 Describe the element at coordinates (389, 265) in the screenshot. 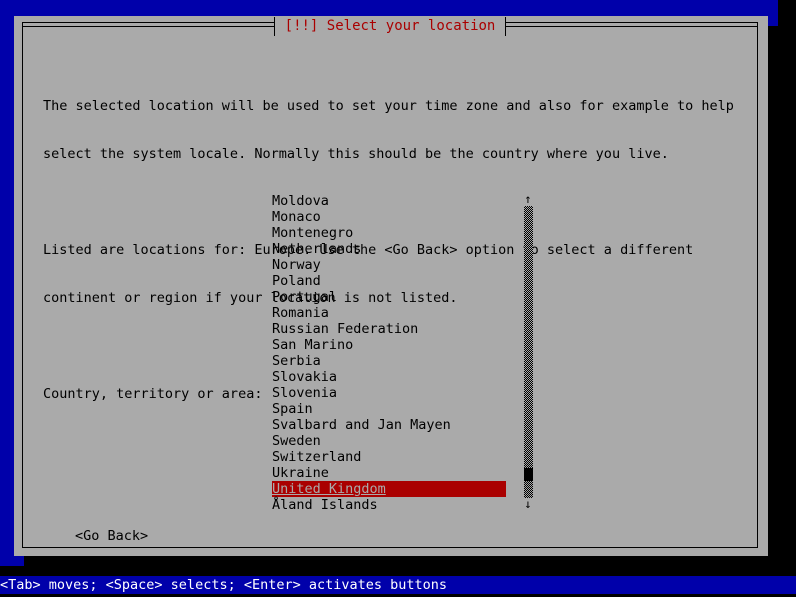

I see `list-item: Norway` at that location.